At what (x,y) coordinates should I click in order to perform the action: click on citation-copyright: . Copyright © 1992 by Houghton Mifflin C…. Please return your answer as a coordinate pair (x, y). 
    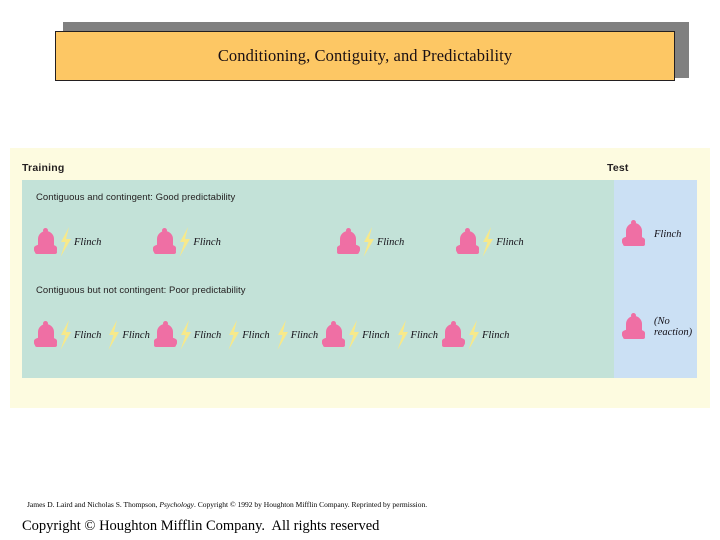
    Looking at the image, I should click on (310, 504).